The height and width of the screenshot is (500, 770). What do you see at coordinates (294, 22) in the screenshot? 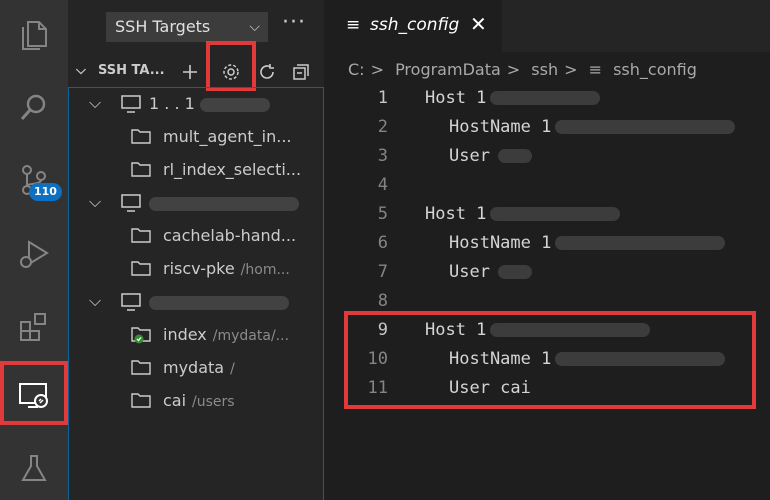
I see `more-actions-icon: ···` at bounding box center [294, 22].